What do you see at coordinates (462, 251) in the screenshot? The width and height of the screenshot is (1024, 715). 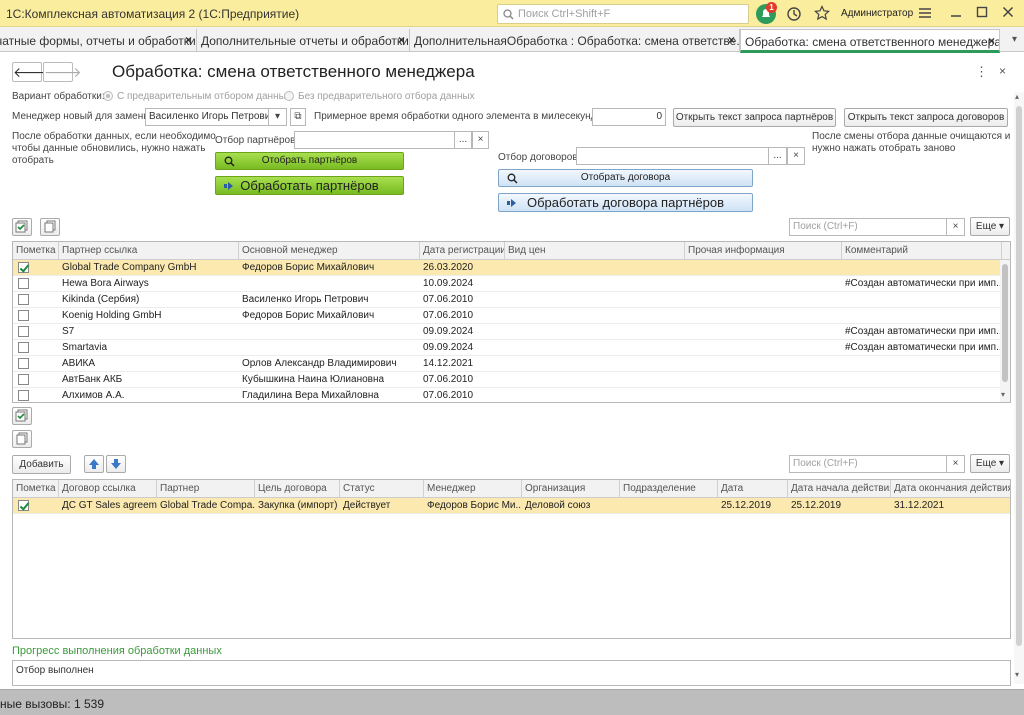 I see `col-reg-date: Дата регистрации` at bounding box center [462, 251].